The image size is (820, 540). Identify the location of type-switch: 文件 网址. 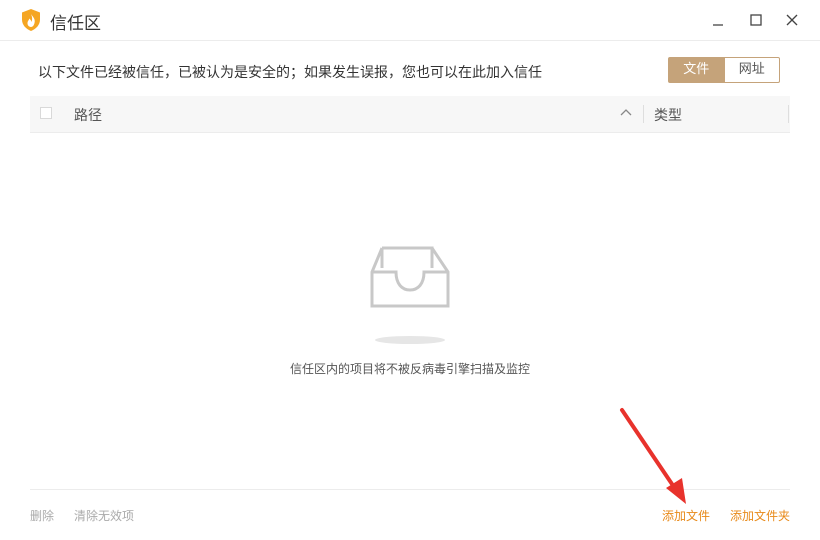
(724, 70).